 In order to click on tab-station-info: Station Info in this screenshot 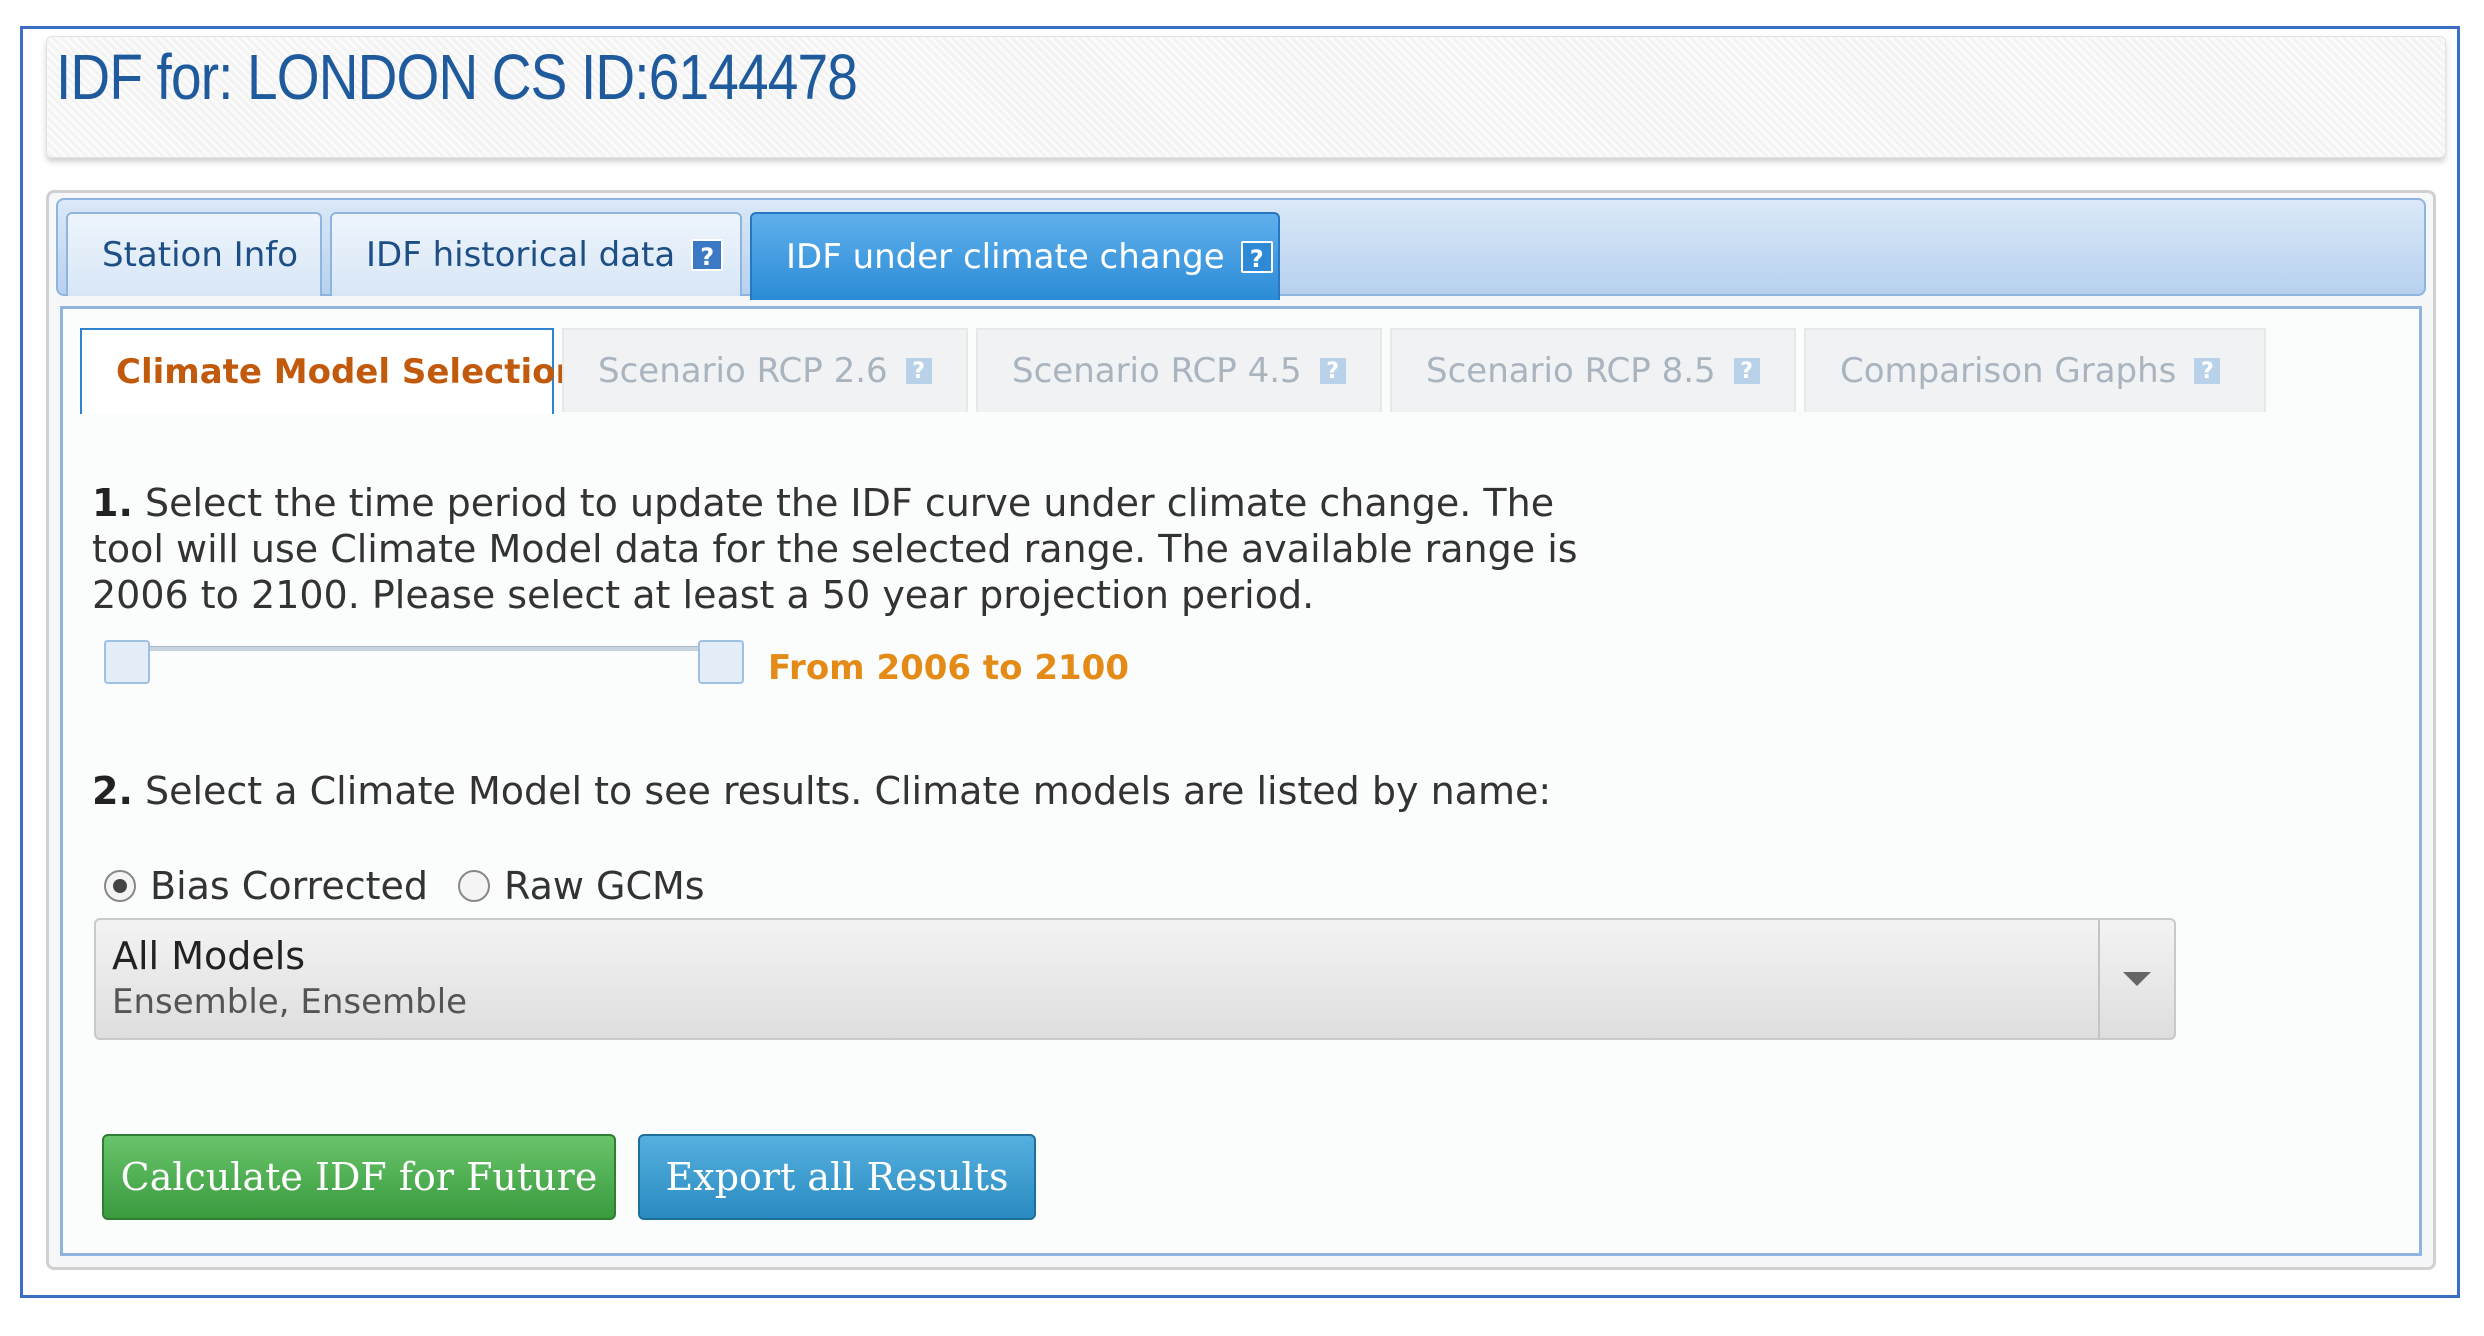, I will do `click(194, 254)`.